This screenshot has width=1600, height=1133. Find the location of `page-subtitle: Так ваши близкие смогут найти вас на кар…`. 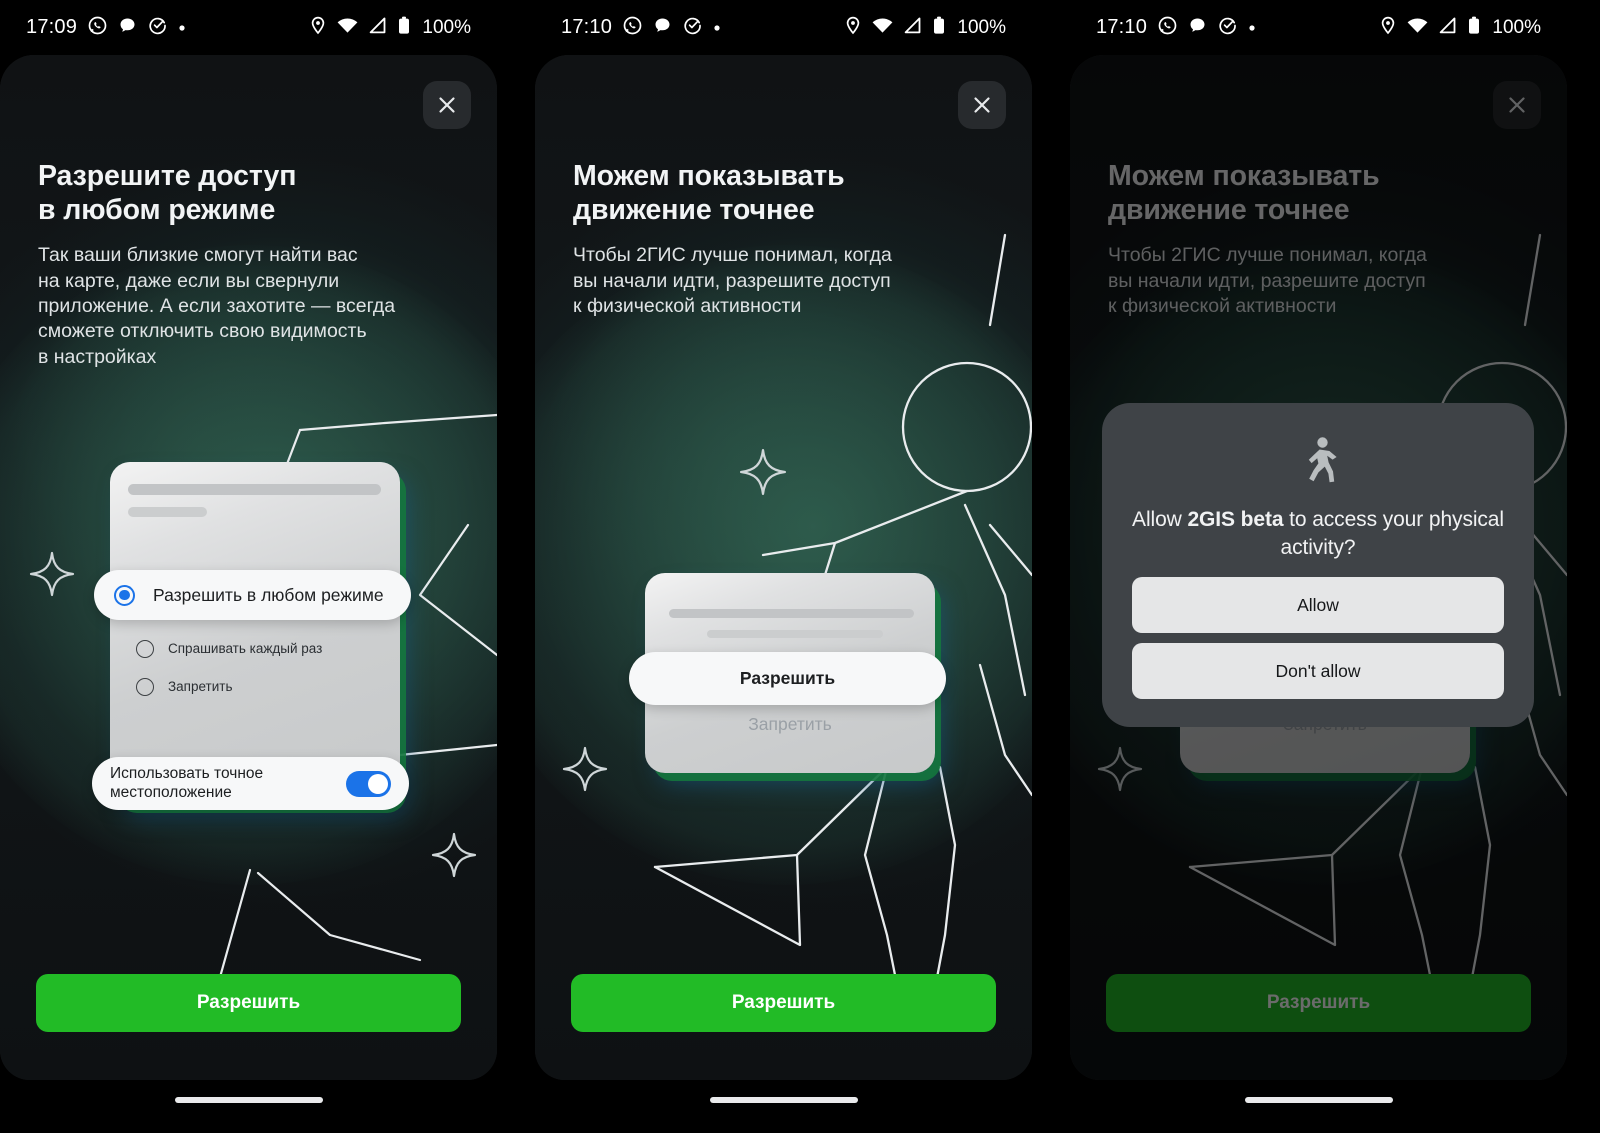

page-subtitle: Так ваши близкие смогут найти вас на кар… is located at coordinates (217, 306).